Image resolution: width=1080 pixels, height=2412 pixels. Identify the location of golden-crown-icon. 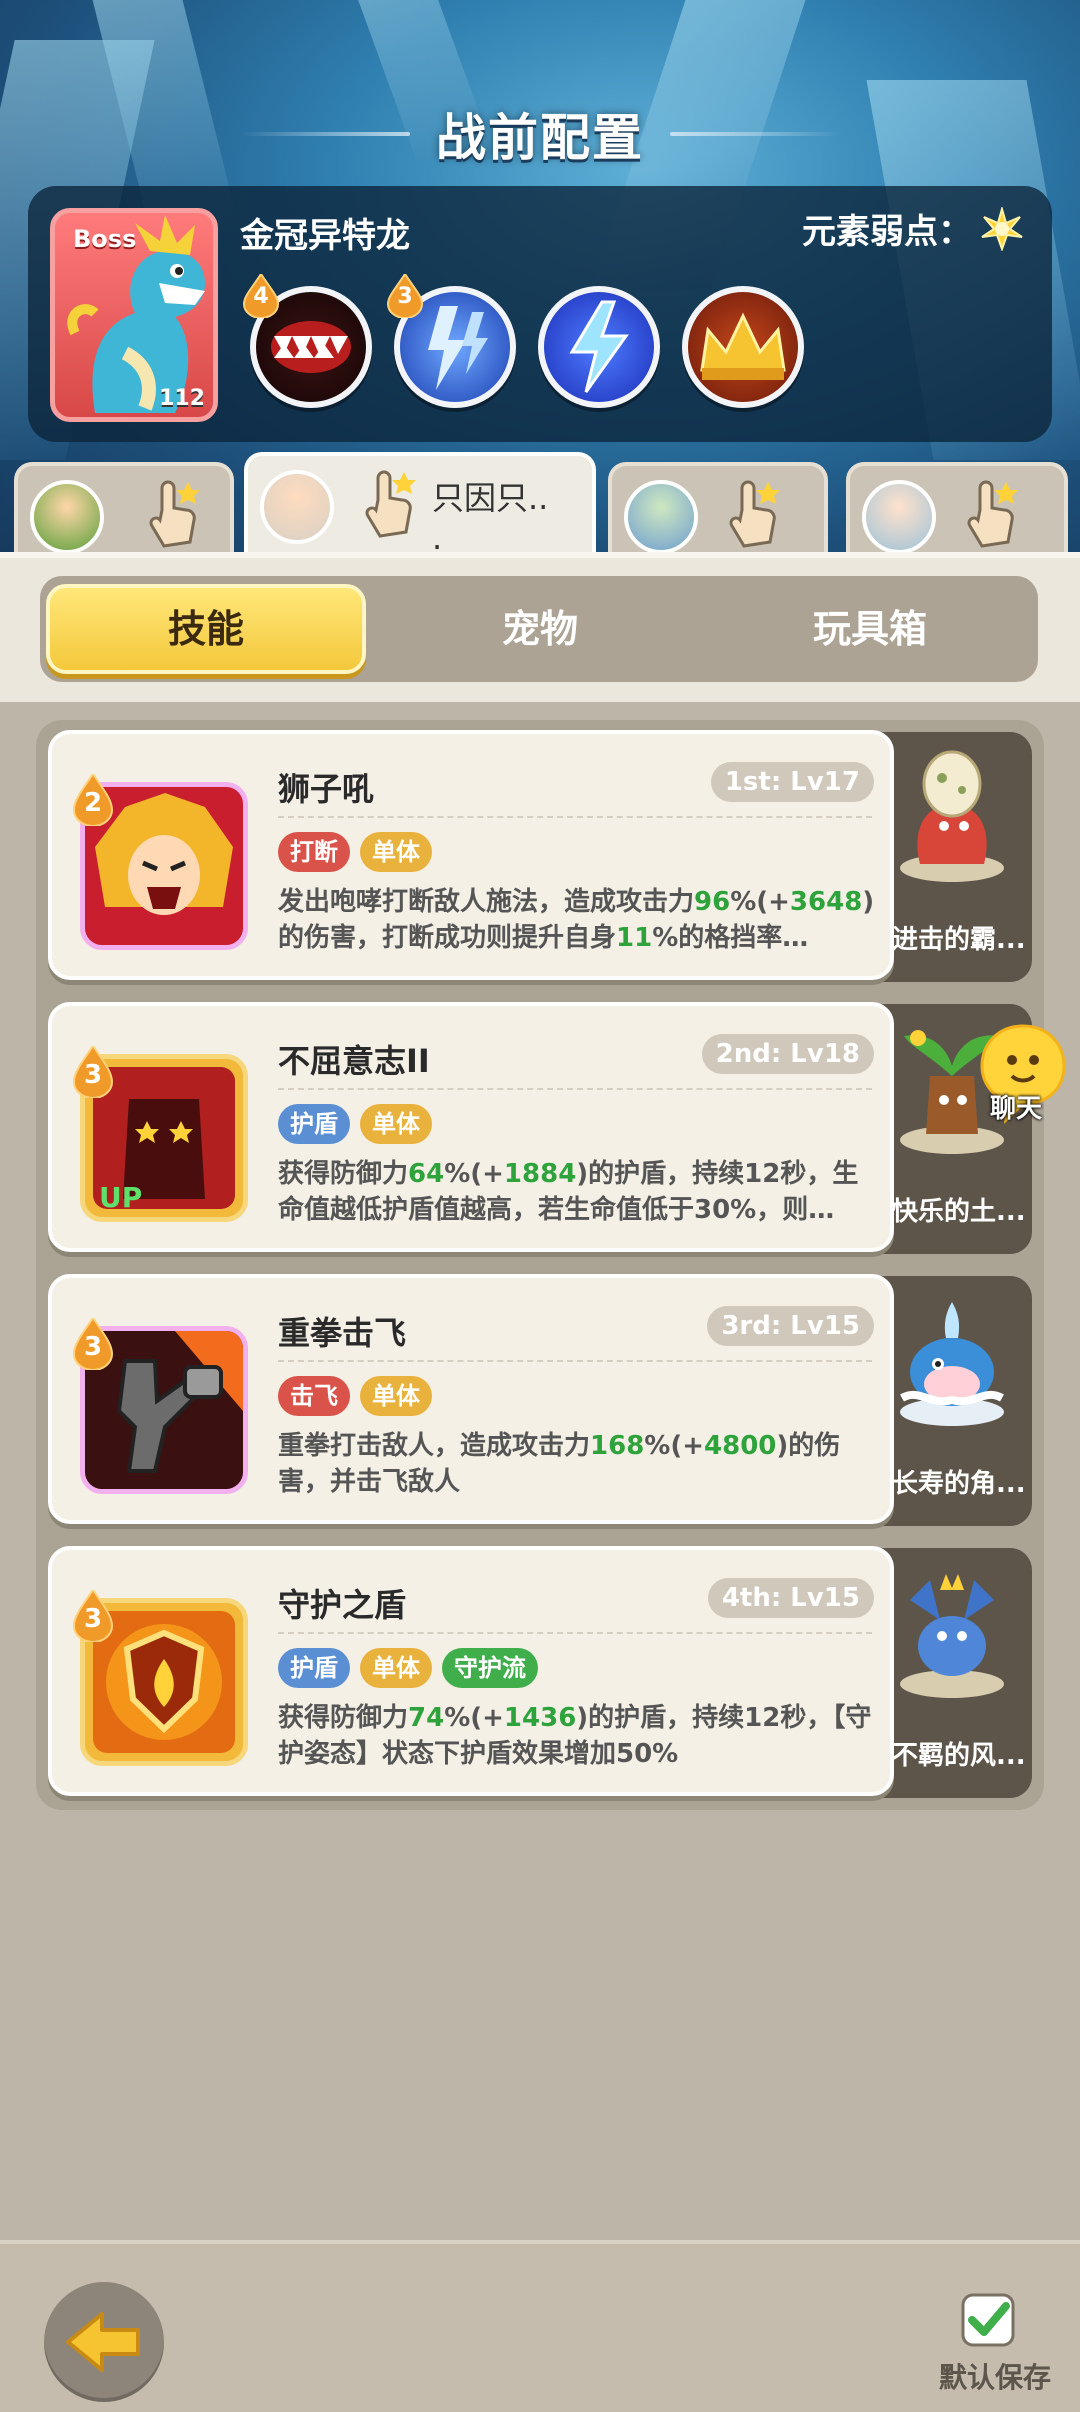
(743, 346).